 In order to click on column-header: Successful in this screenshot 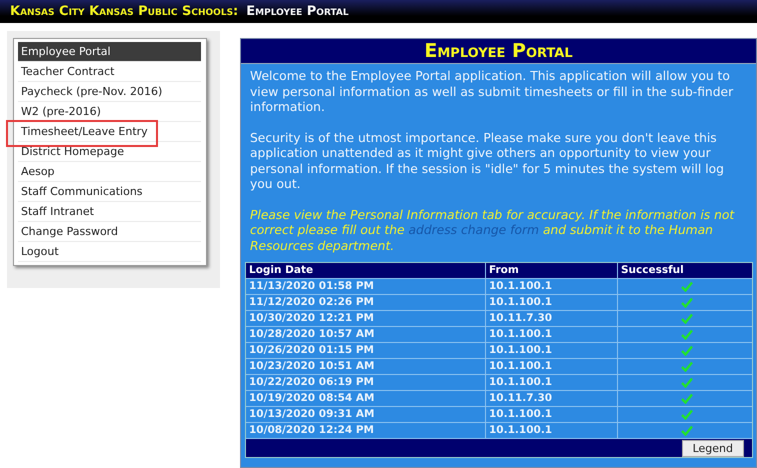, I will do `click(652, 270)`.